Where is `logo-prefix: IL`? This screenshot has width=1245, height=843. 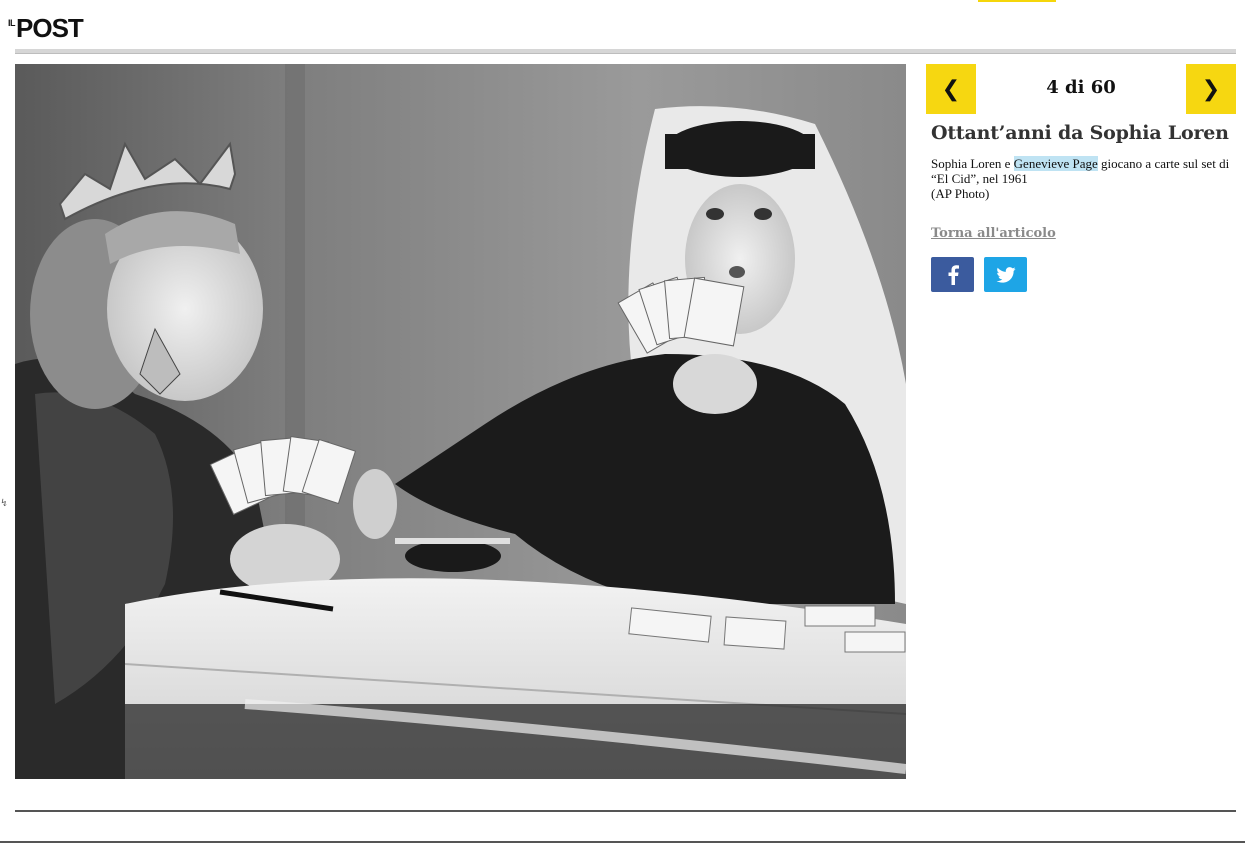 logo-prefix: IL is located at coordinates (12, 23).